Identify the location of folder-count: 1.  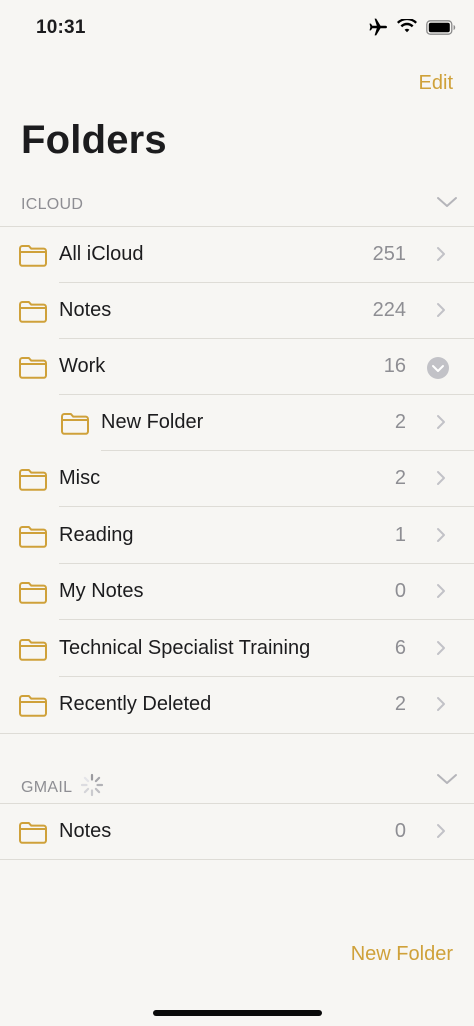
(400, 535).